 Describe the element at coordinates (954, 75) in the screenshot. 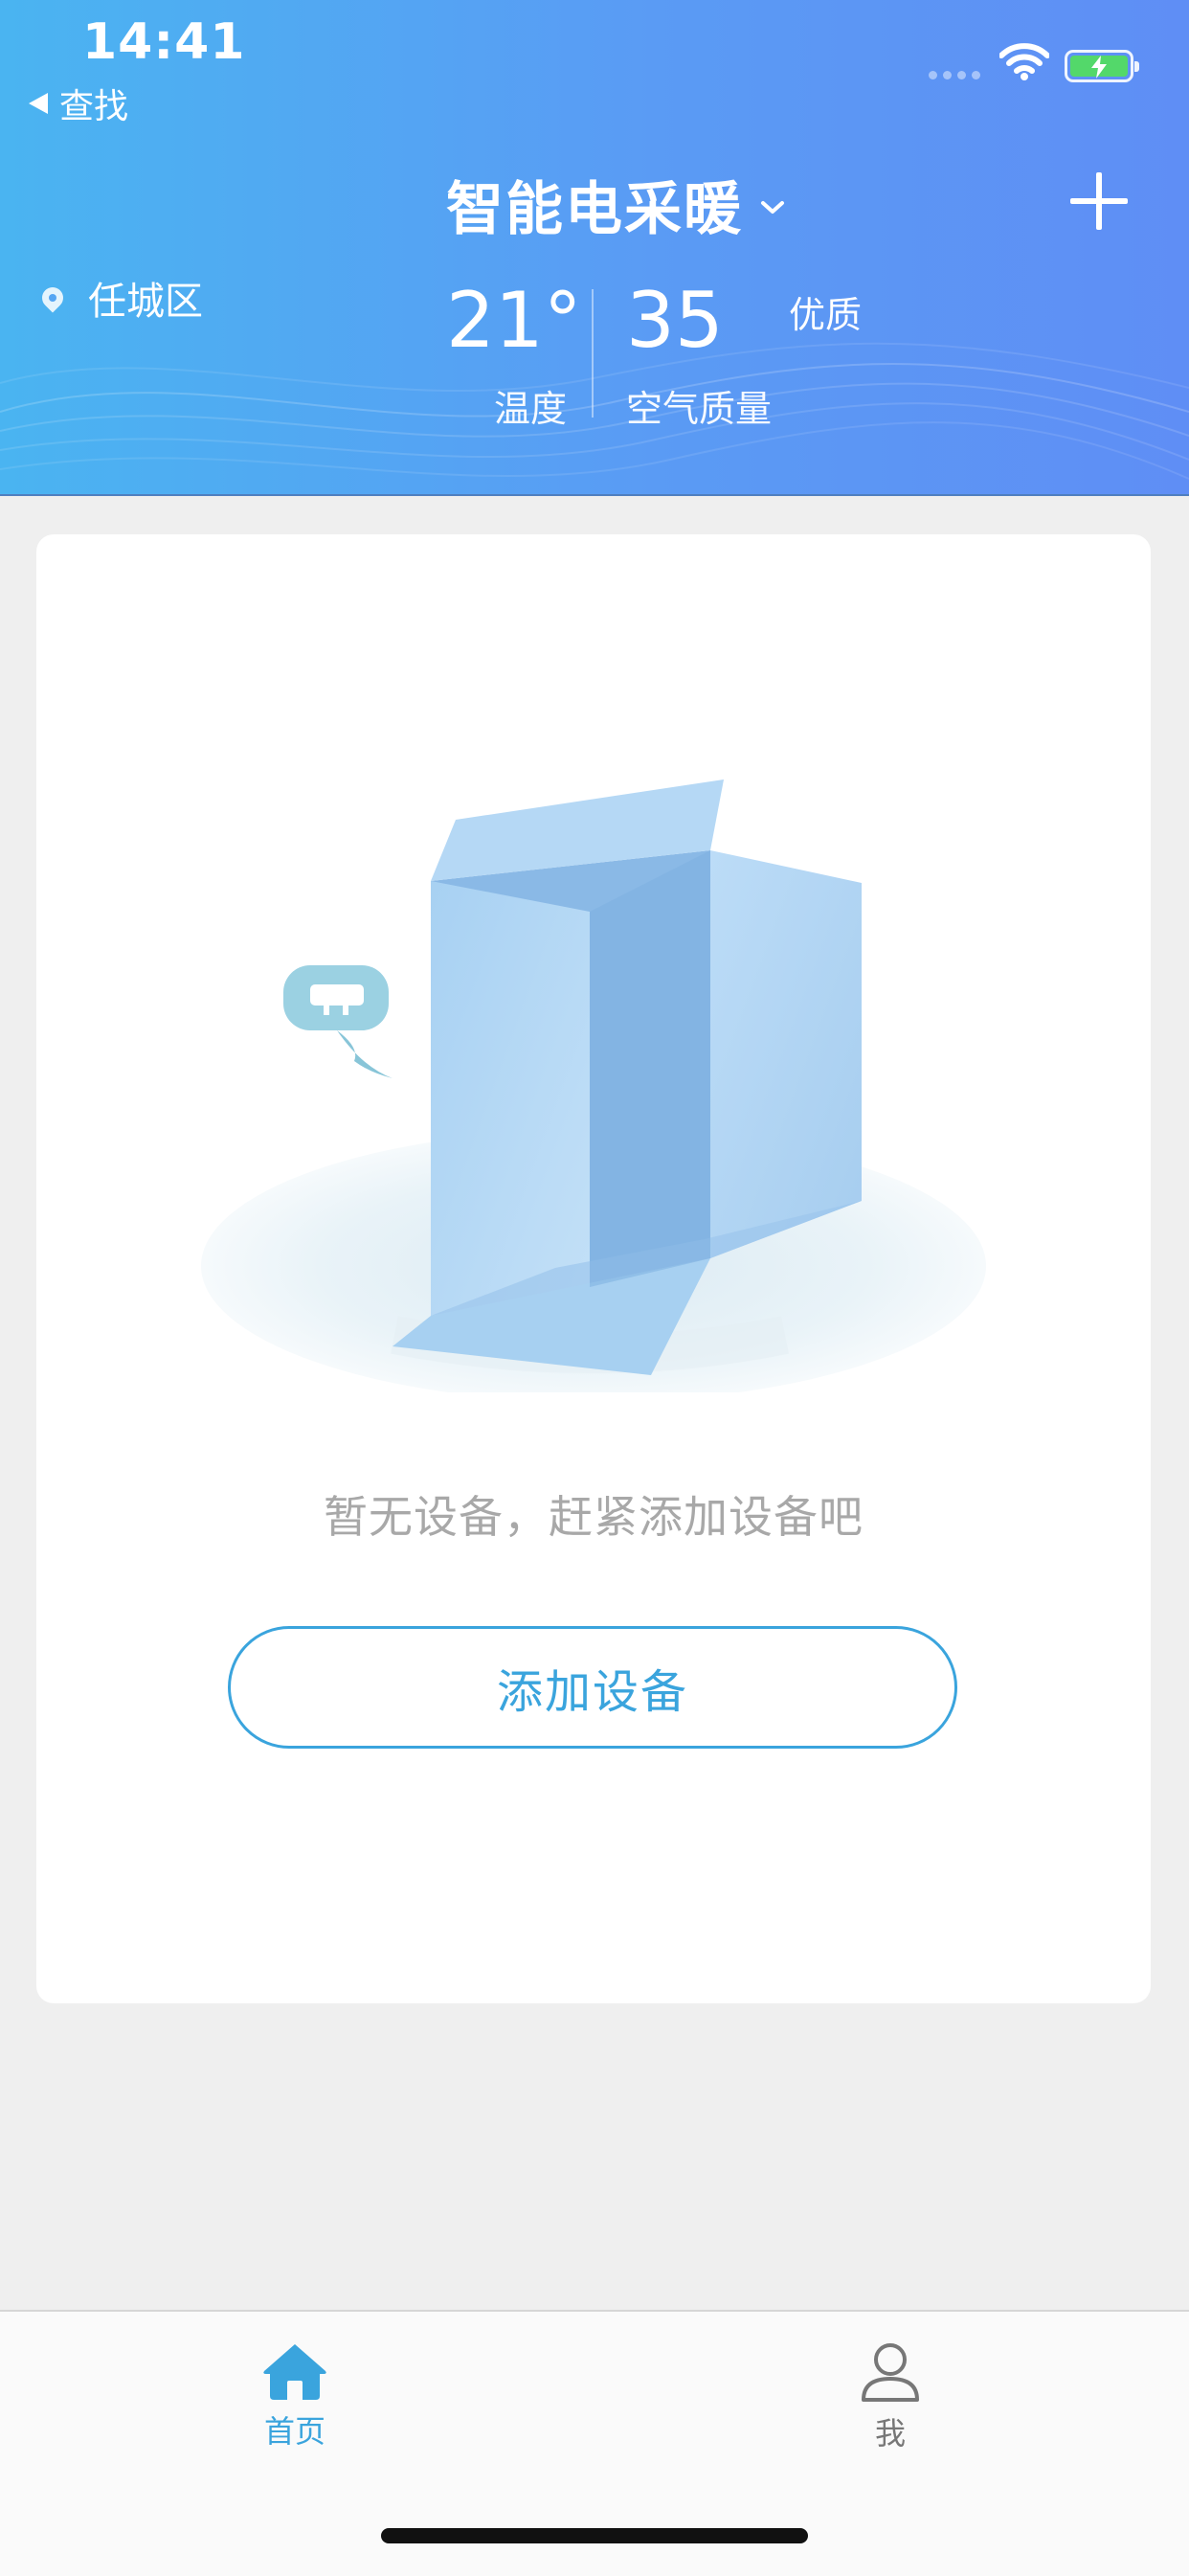

I see `cellular-signal-icon` at that location.